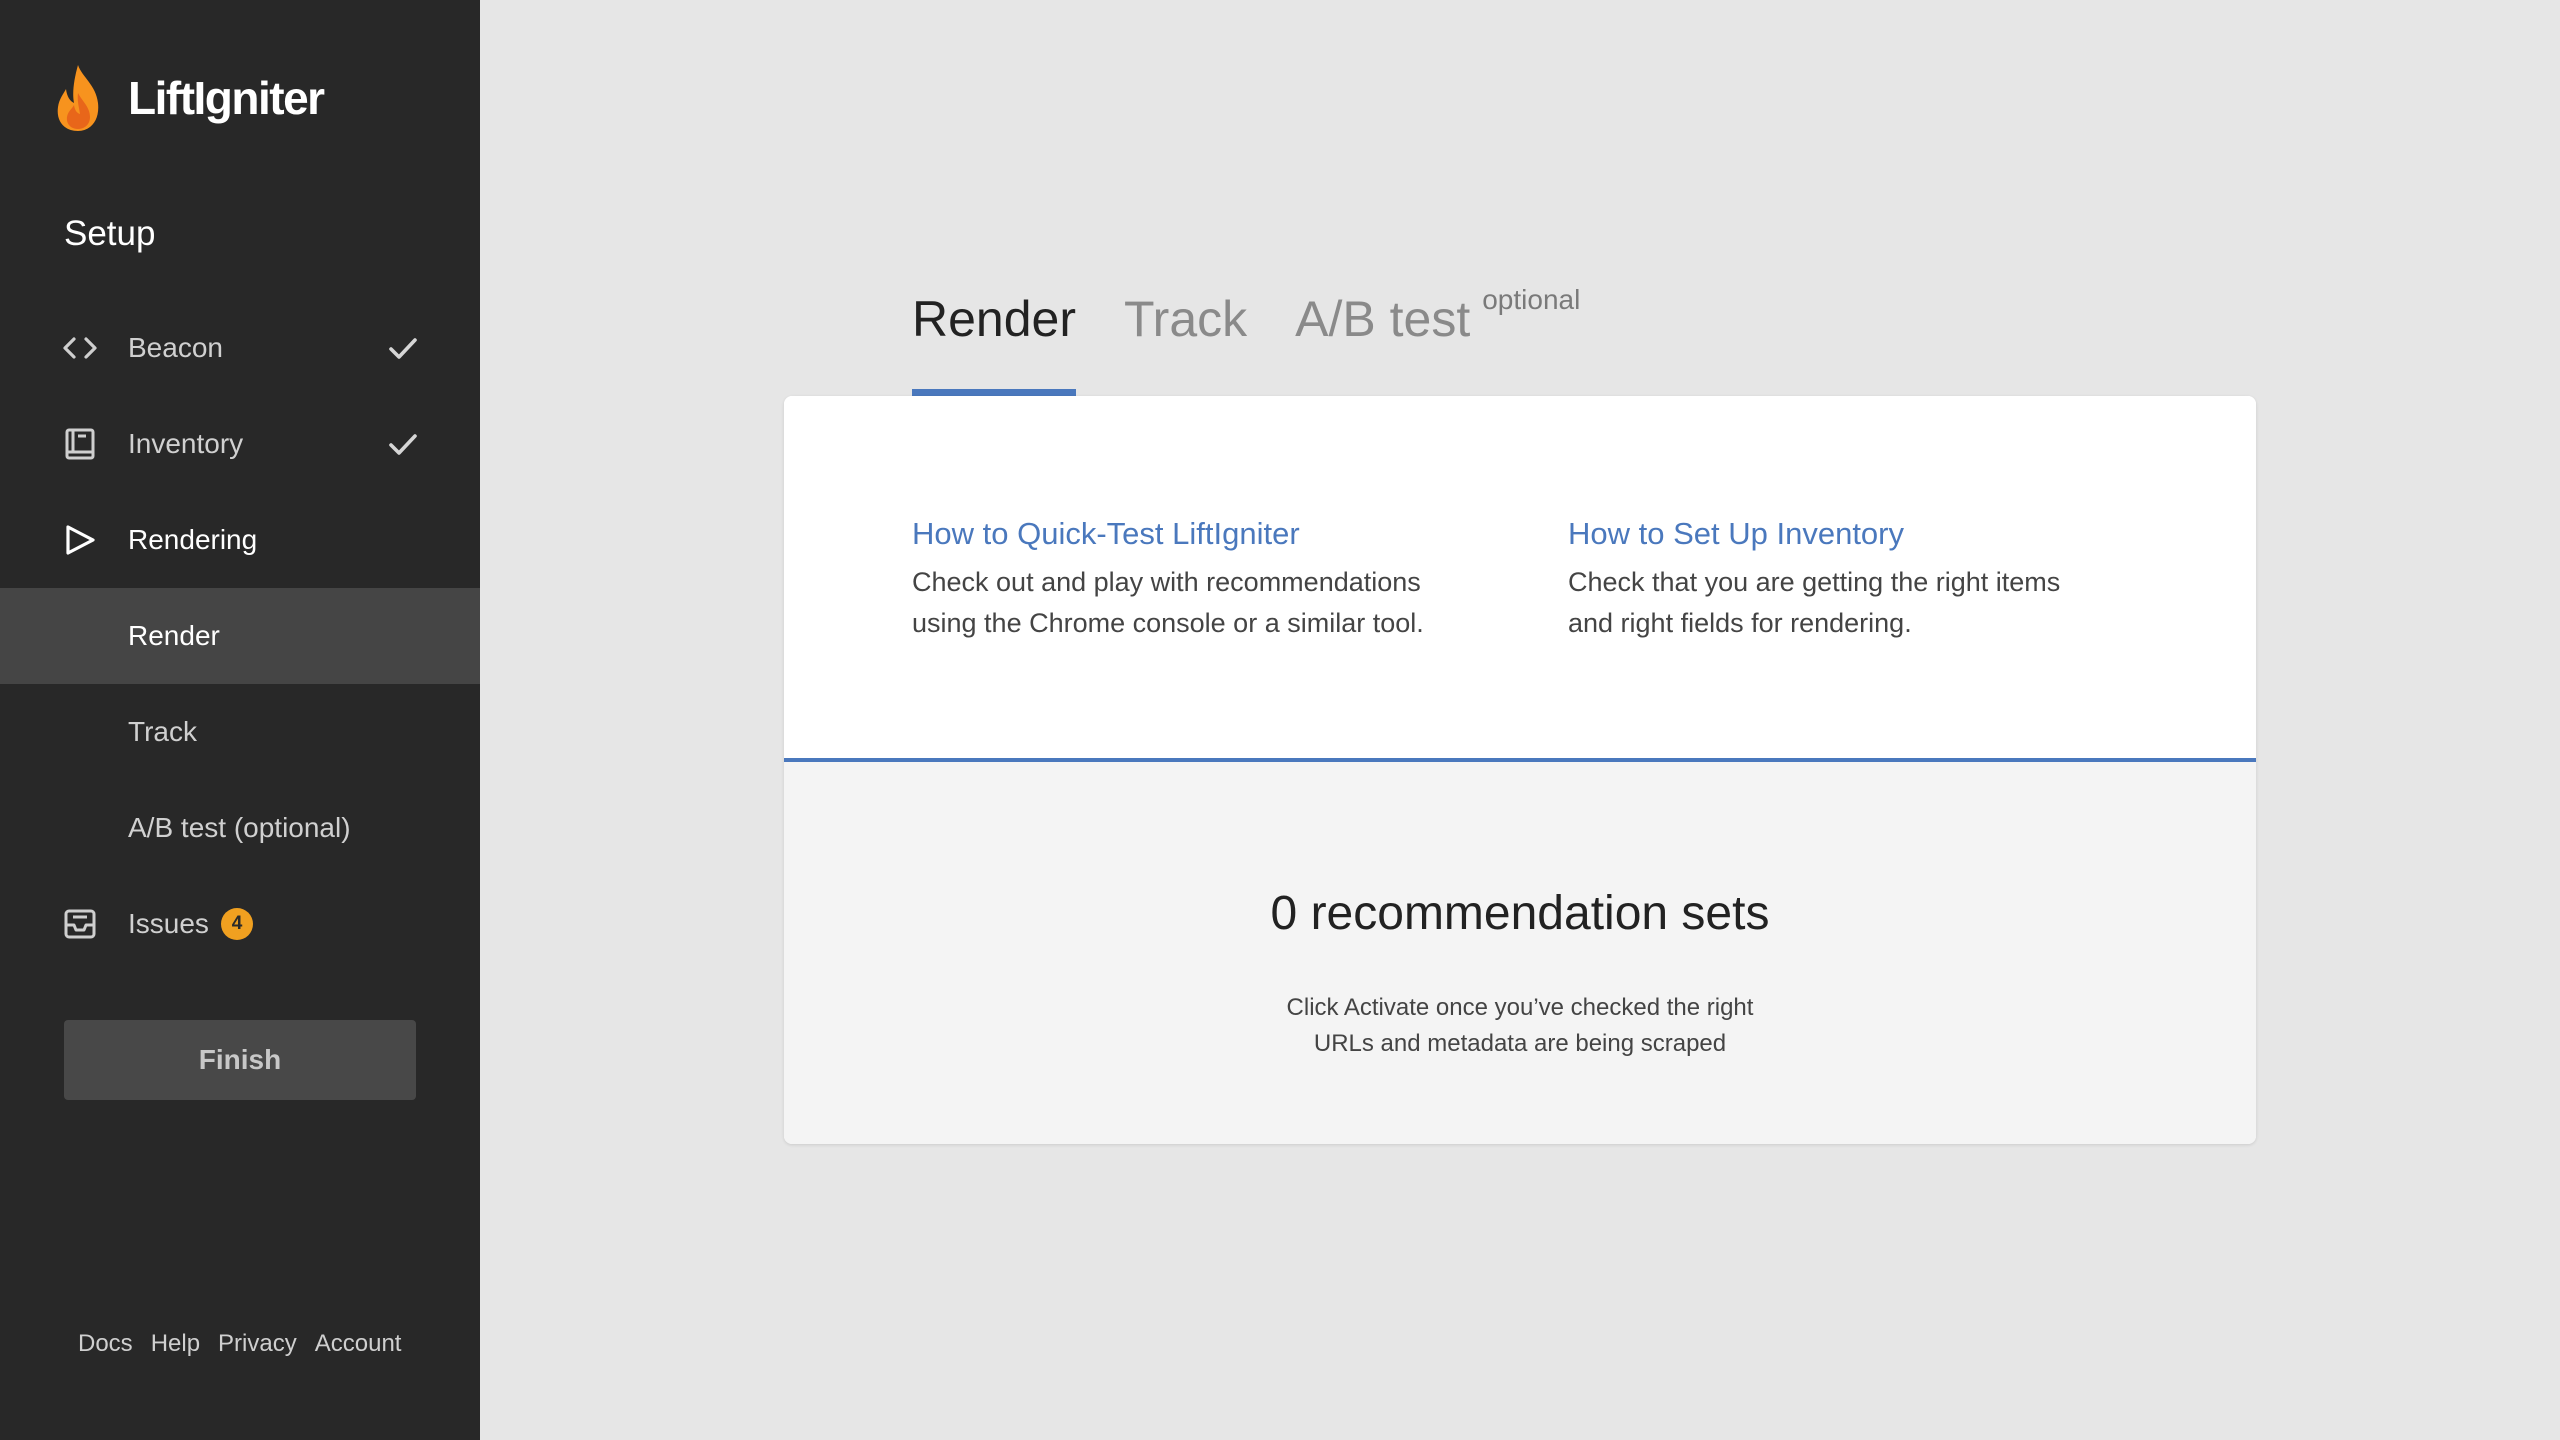 The height and width of the screenshot is (1440, 2560). Describe the element at coordinates (175, 1344) in the screenshot. I see `footer-link-help: Help` at that location.